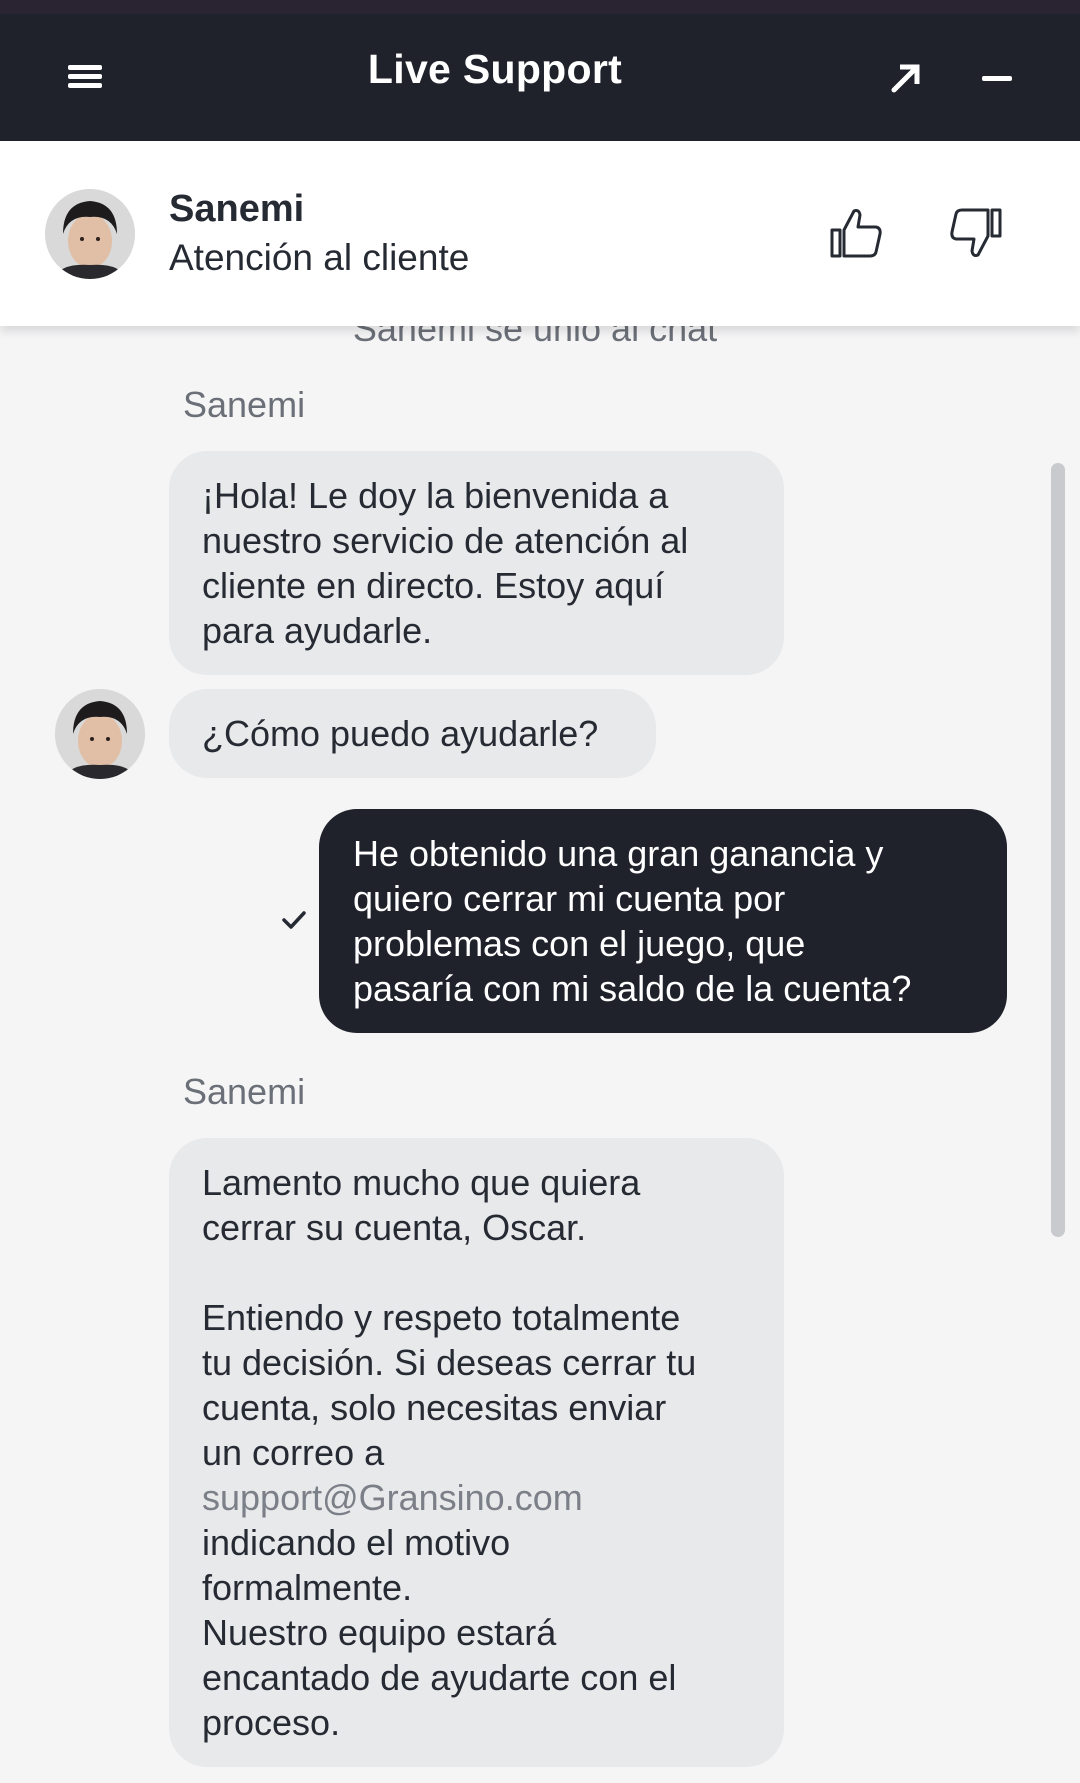  I want to click on message-line: He obtenido una gran ganancia y, so click(618, 853).